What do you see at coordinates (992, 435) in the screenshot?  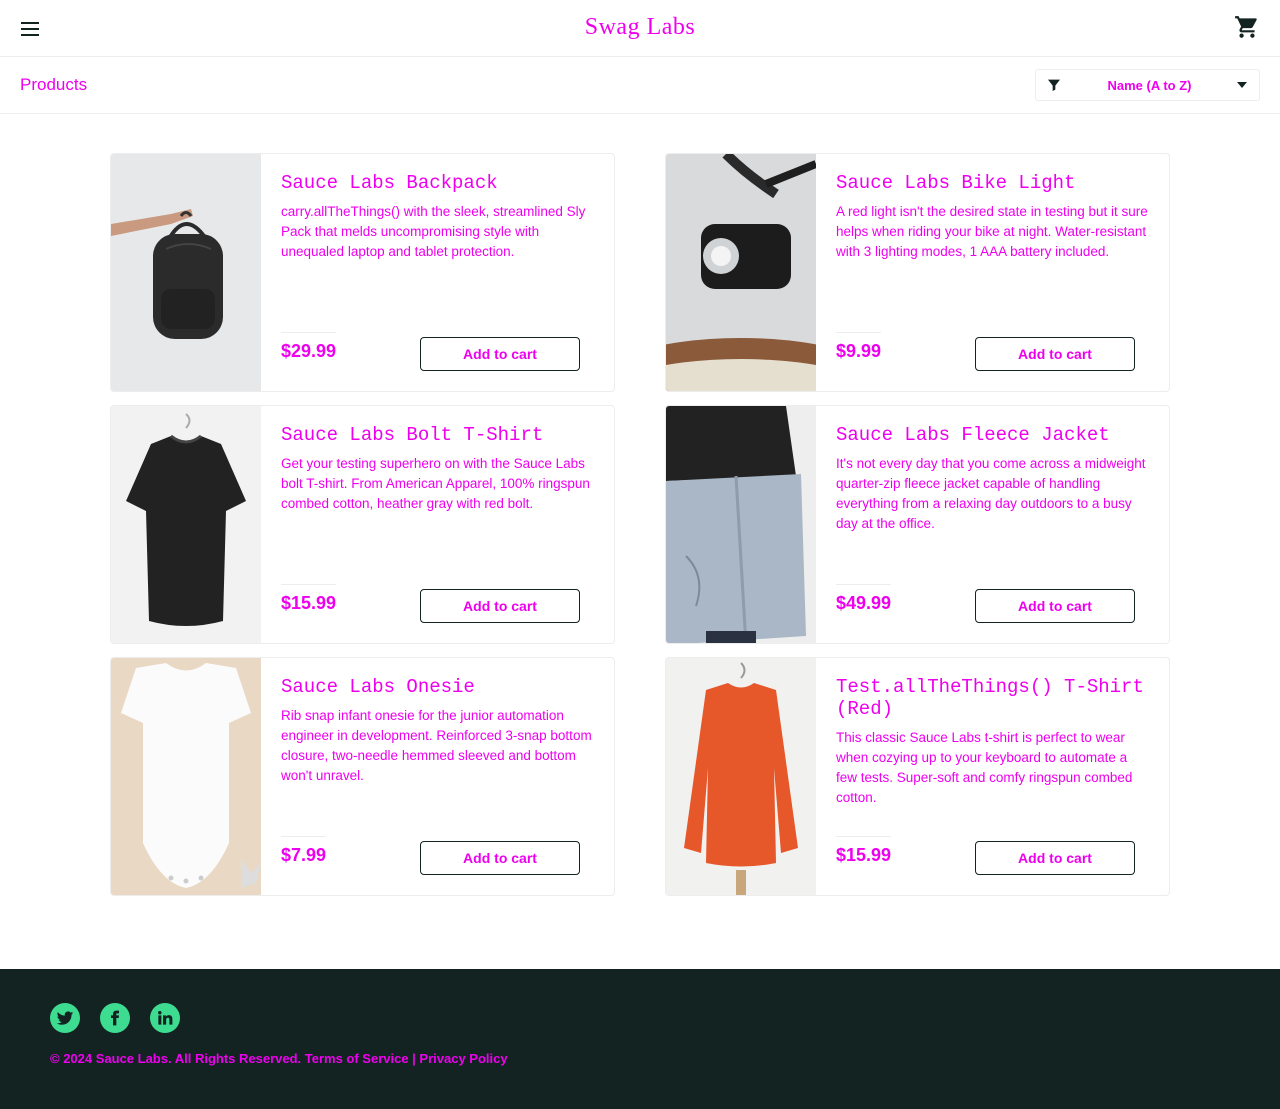 I see `item-name-link: Sauce Labs Fleece Jacket` at bounding box center [992, 435].